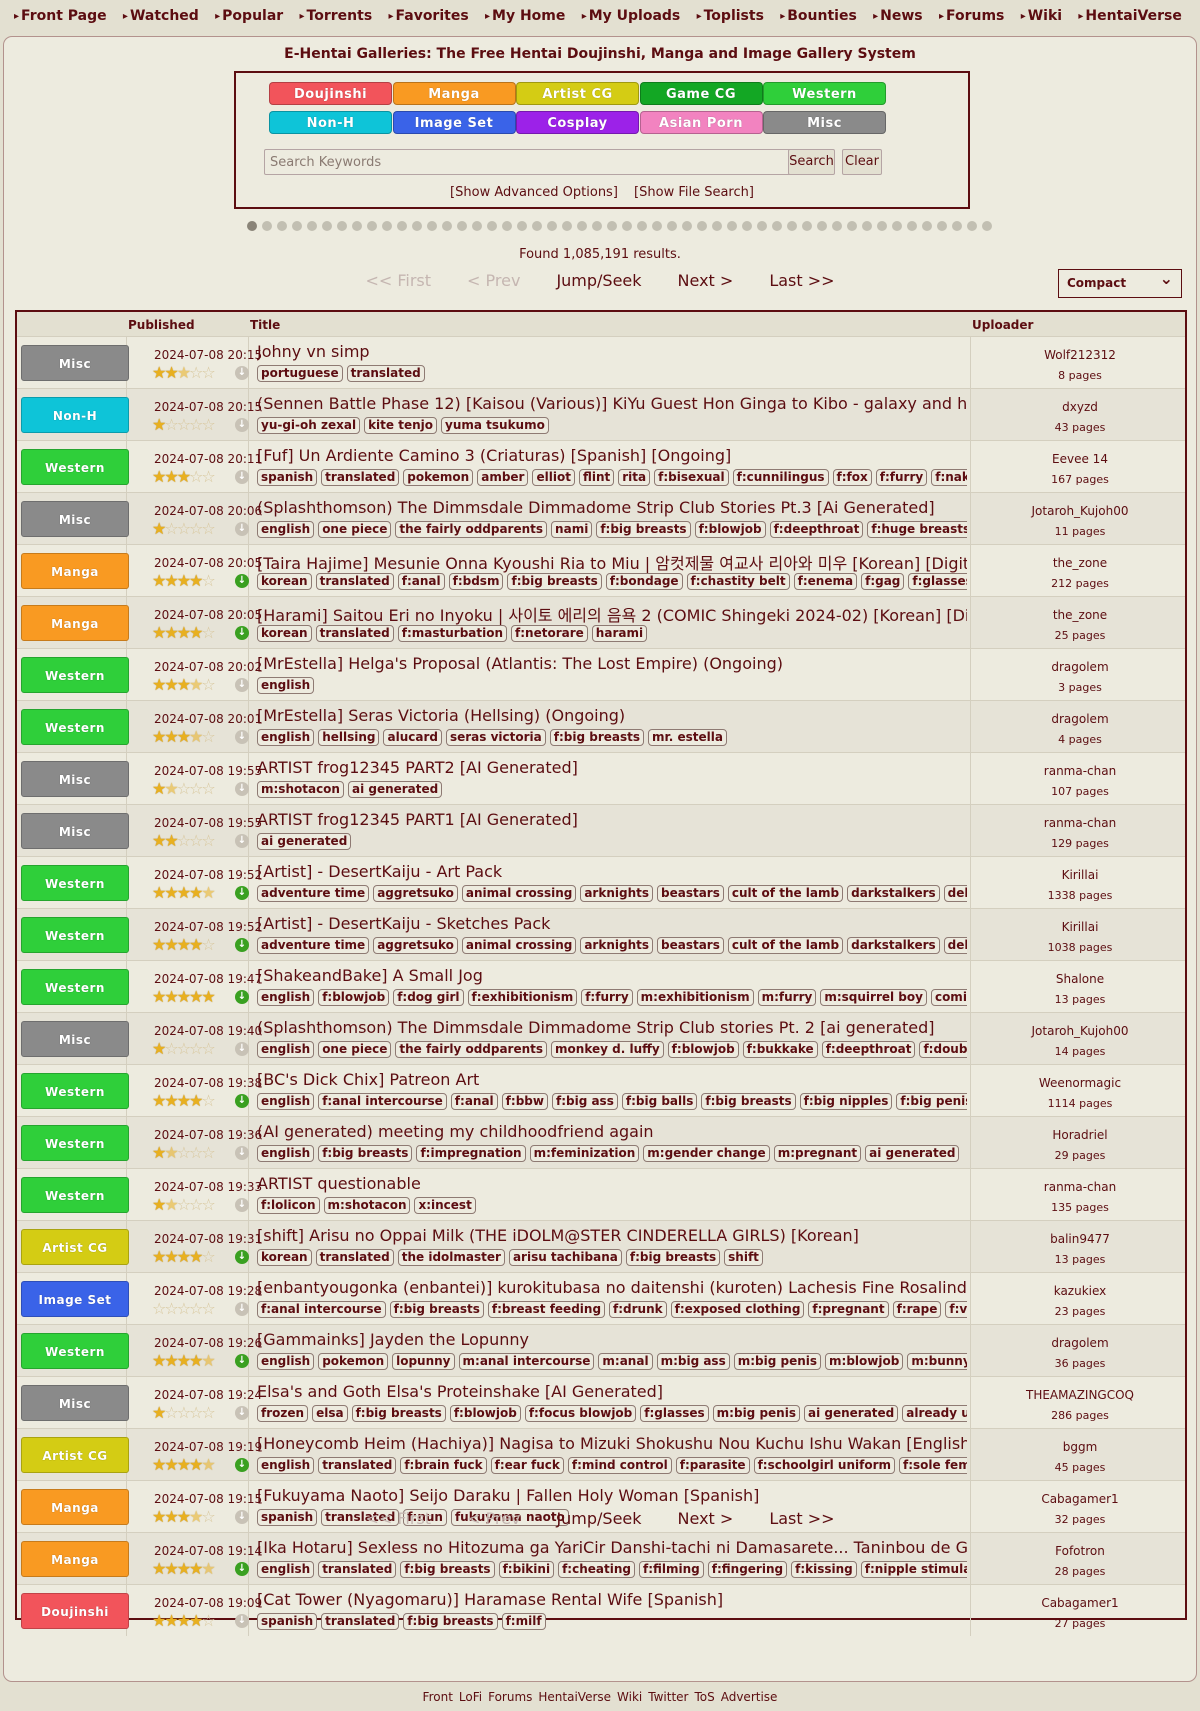 The width and height of the screenshot is (1200, 1711). Describe the element at coordinates (75, 623) in the screenshot. I see `category-badge: Manga` at that location.